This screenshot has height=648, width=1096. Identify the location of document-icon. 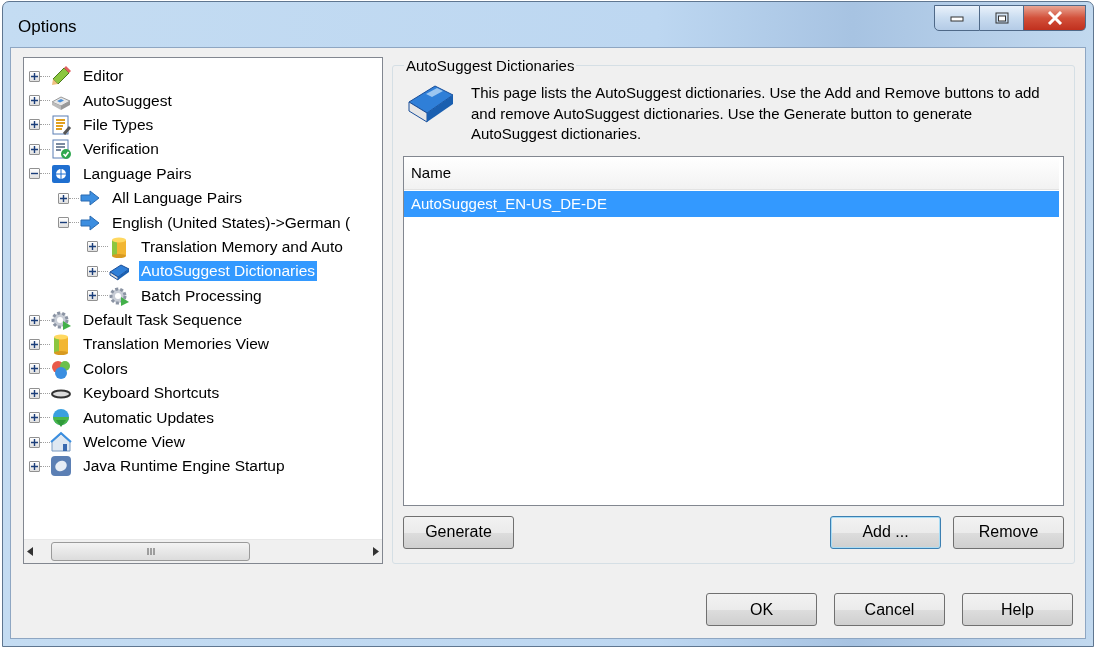
(61, 124).